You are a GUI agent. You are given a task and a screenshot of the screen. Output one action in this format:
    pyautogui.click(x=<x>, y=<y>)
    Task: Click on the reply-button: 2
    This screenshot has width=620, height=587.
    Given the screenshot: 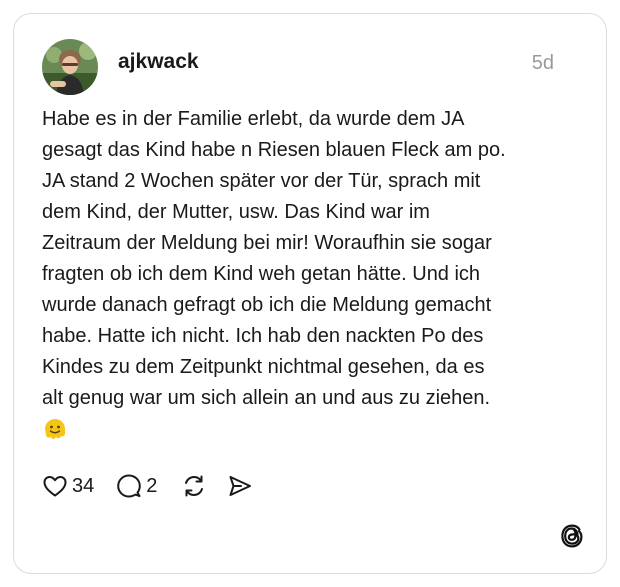 What is the action you would take?
    pyautogui.click(x=136, y=486)
    